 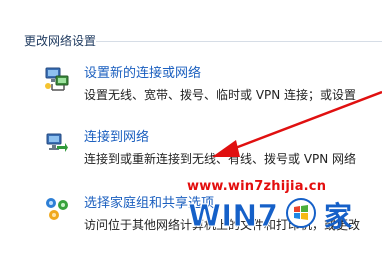 I want to click on connect-network-icon, so click(x=57, y=142).